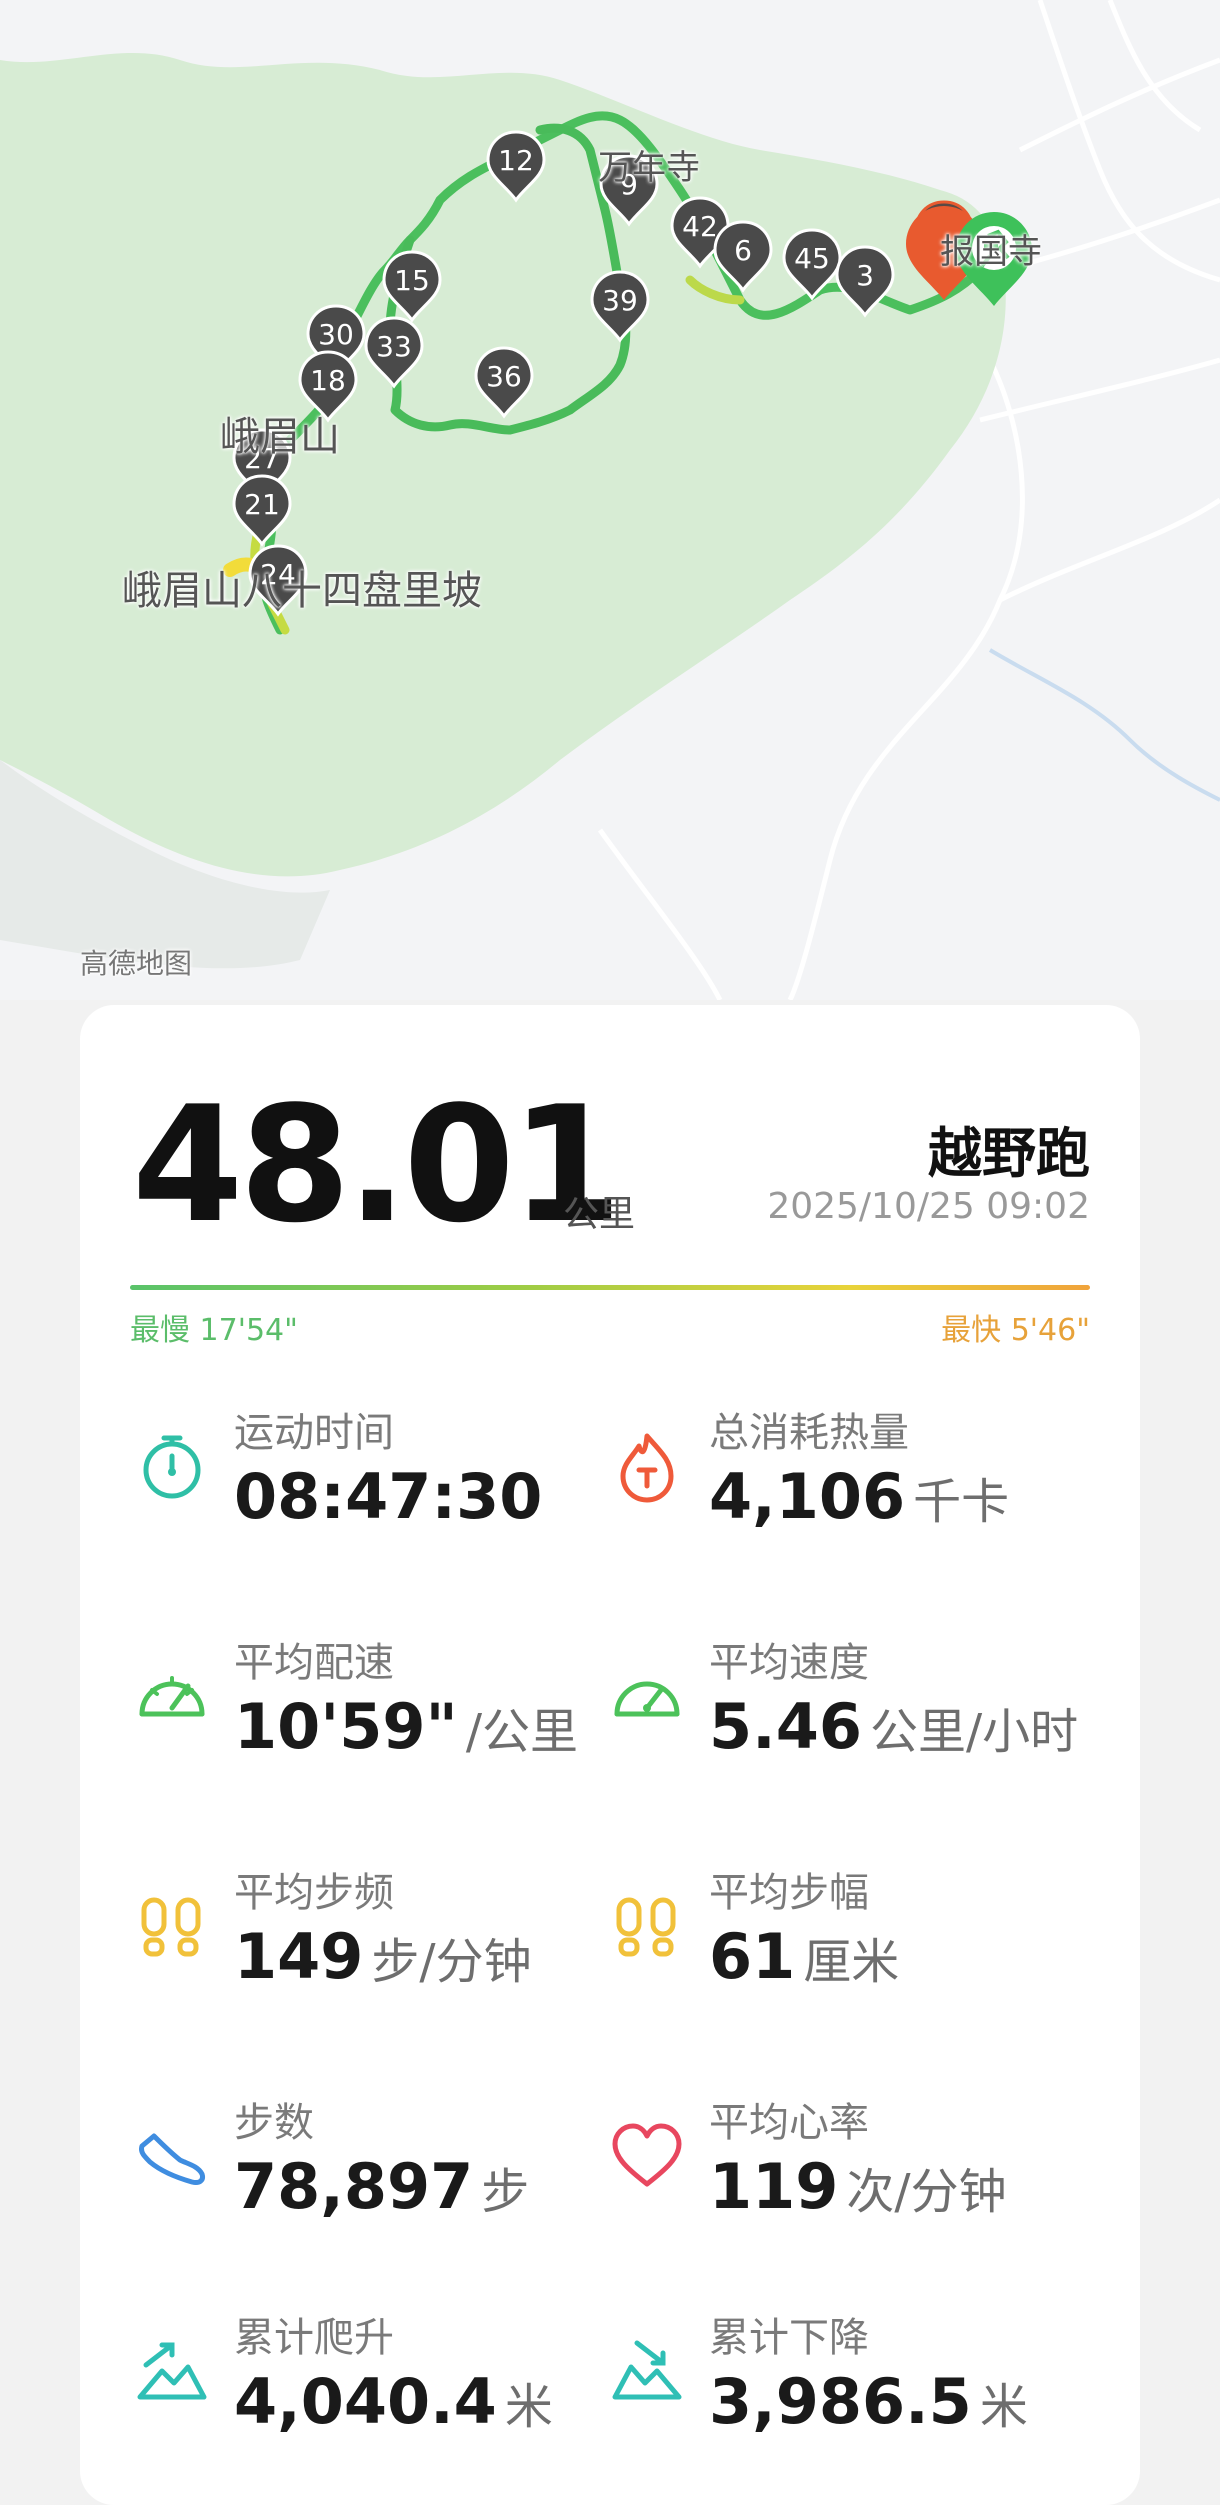 The width and height of the screenshot is (1220, 2505). I want to click on map-label-mountain: 峨眉山, so click(280, 437).